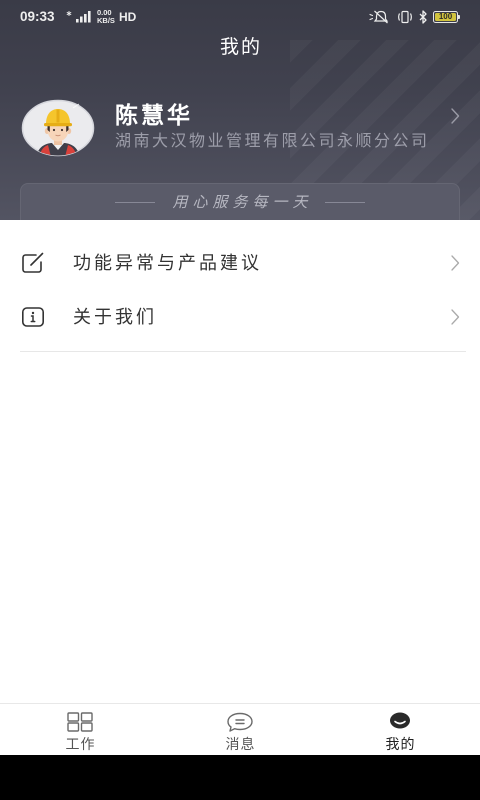  I want to click on worker-avatar-icon, so click(58, 128).